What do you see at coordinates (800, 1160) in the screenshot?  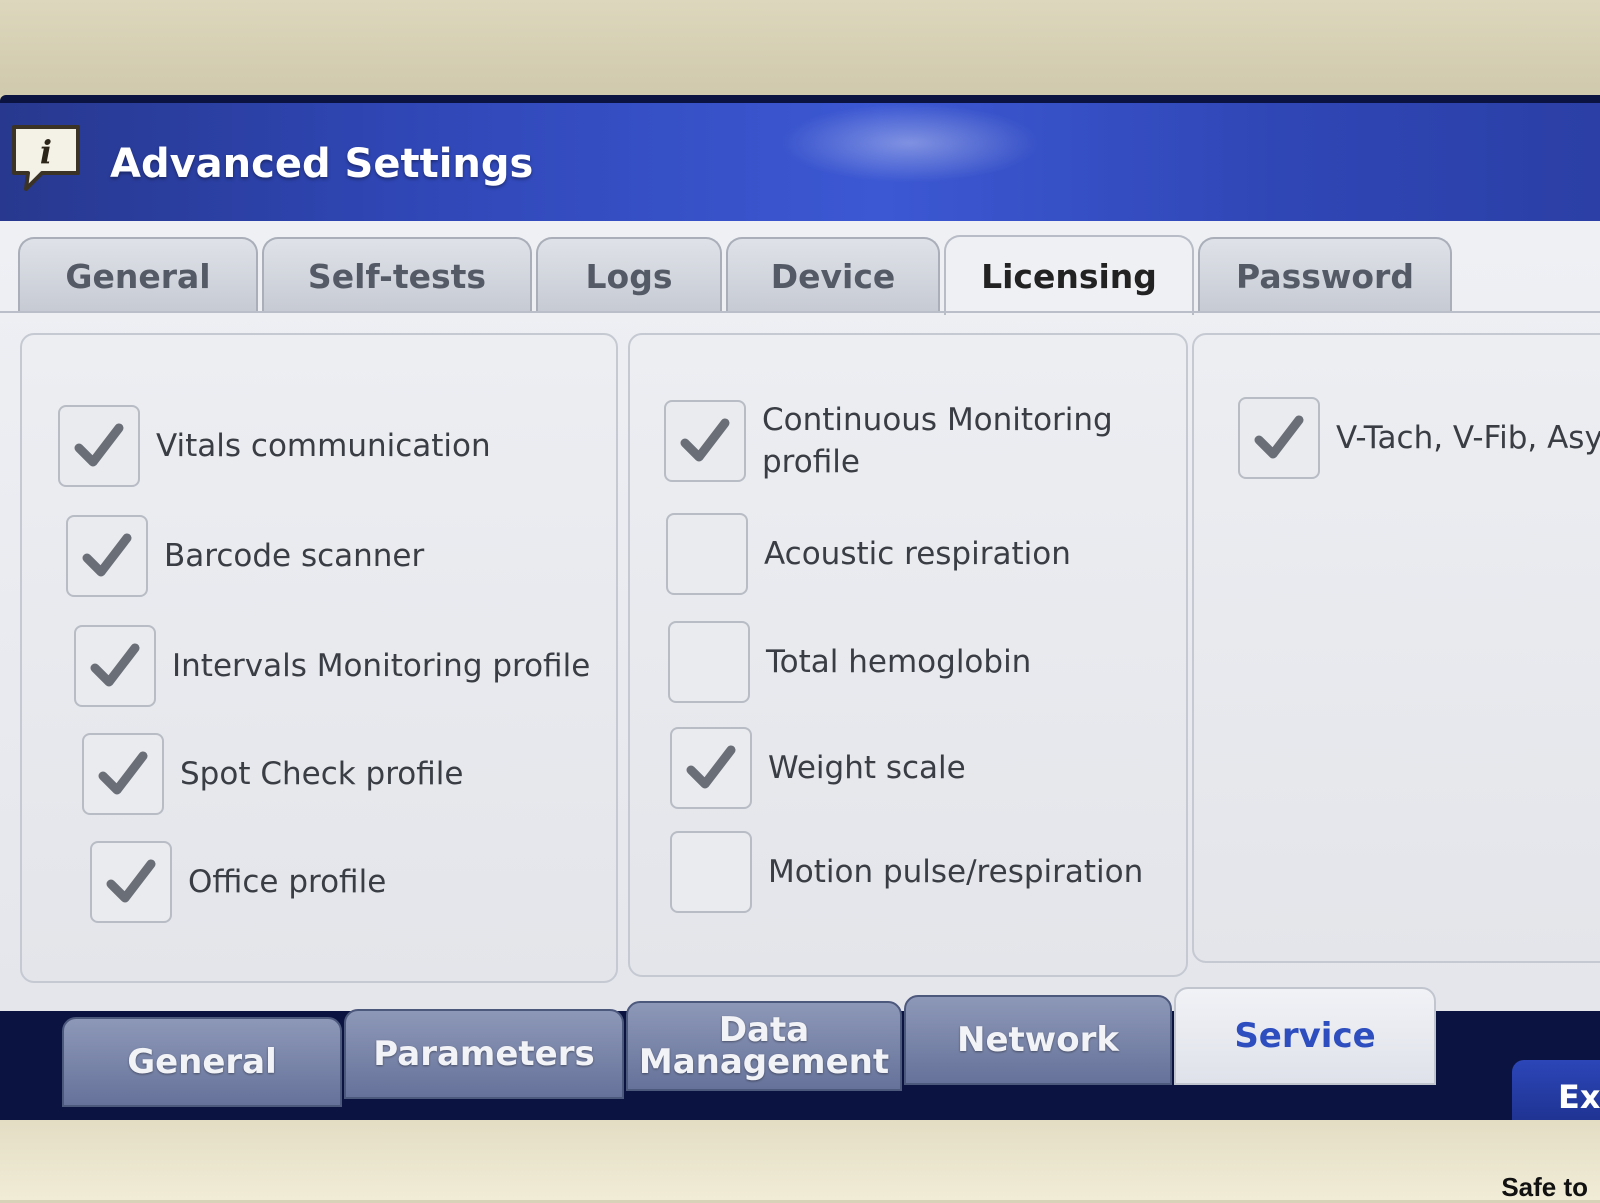 I see `device-bezel-bottom` at bounding box center [800, 1160].